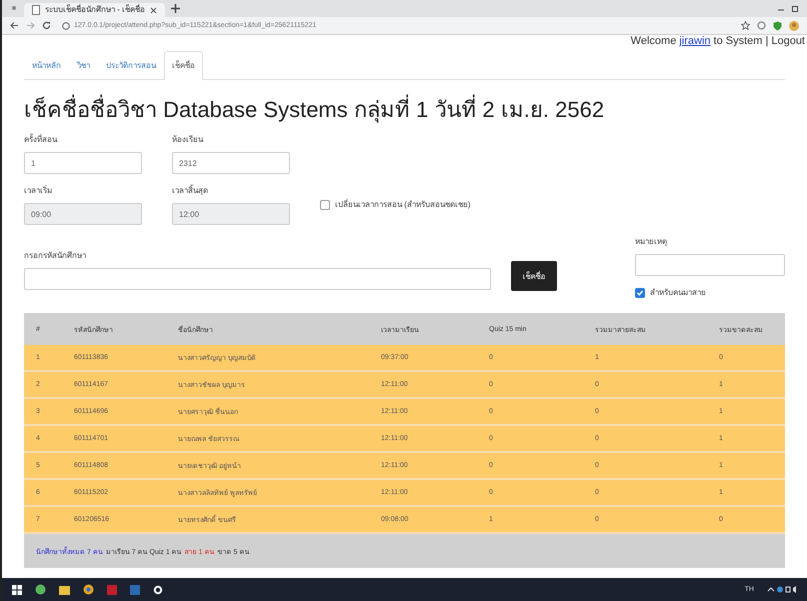 The height and width of the screenshot is (601, 807). What do you see at coordinates (38, 190) in the screenshot?
I see `field-label: เวลาเริ่ม` at bounding box center [38, 190].